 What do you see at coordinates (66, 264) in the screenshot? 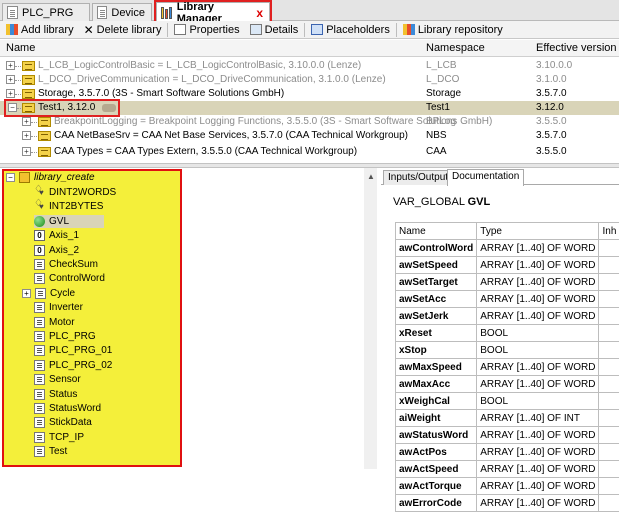
I see `tree-item: CheckSum` at bounding box center [66, 264].